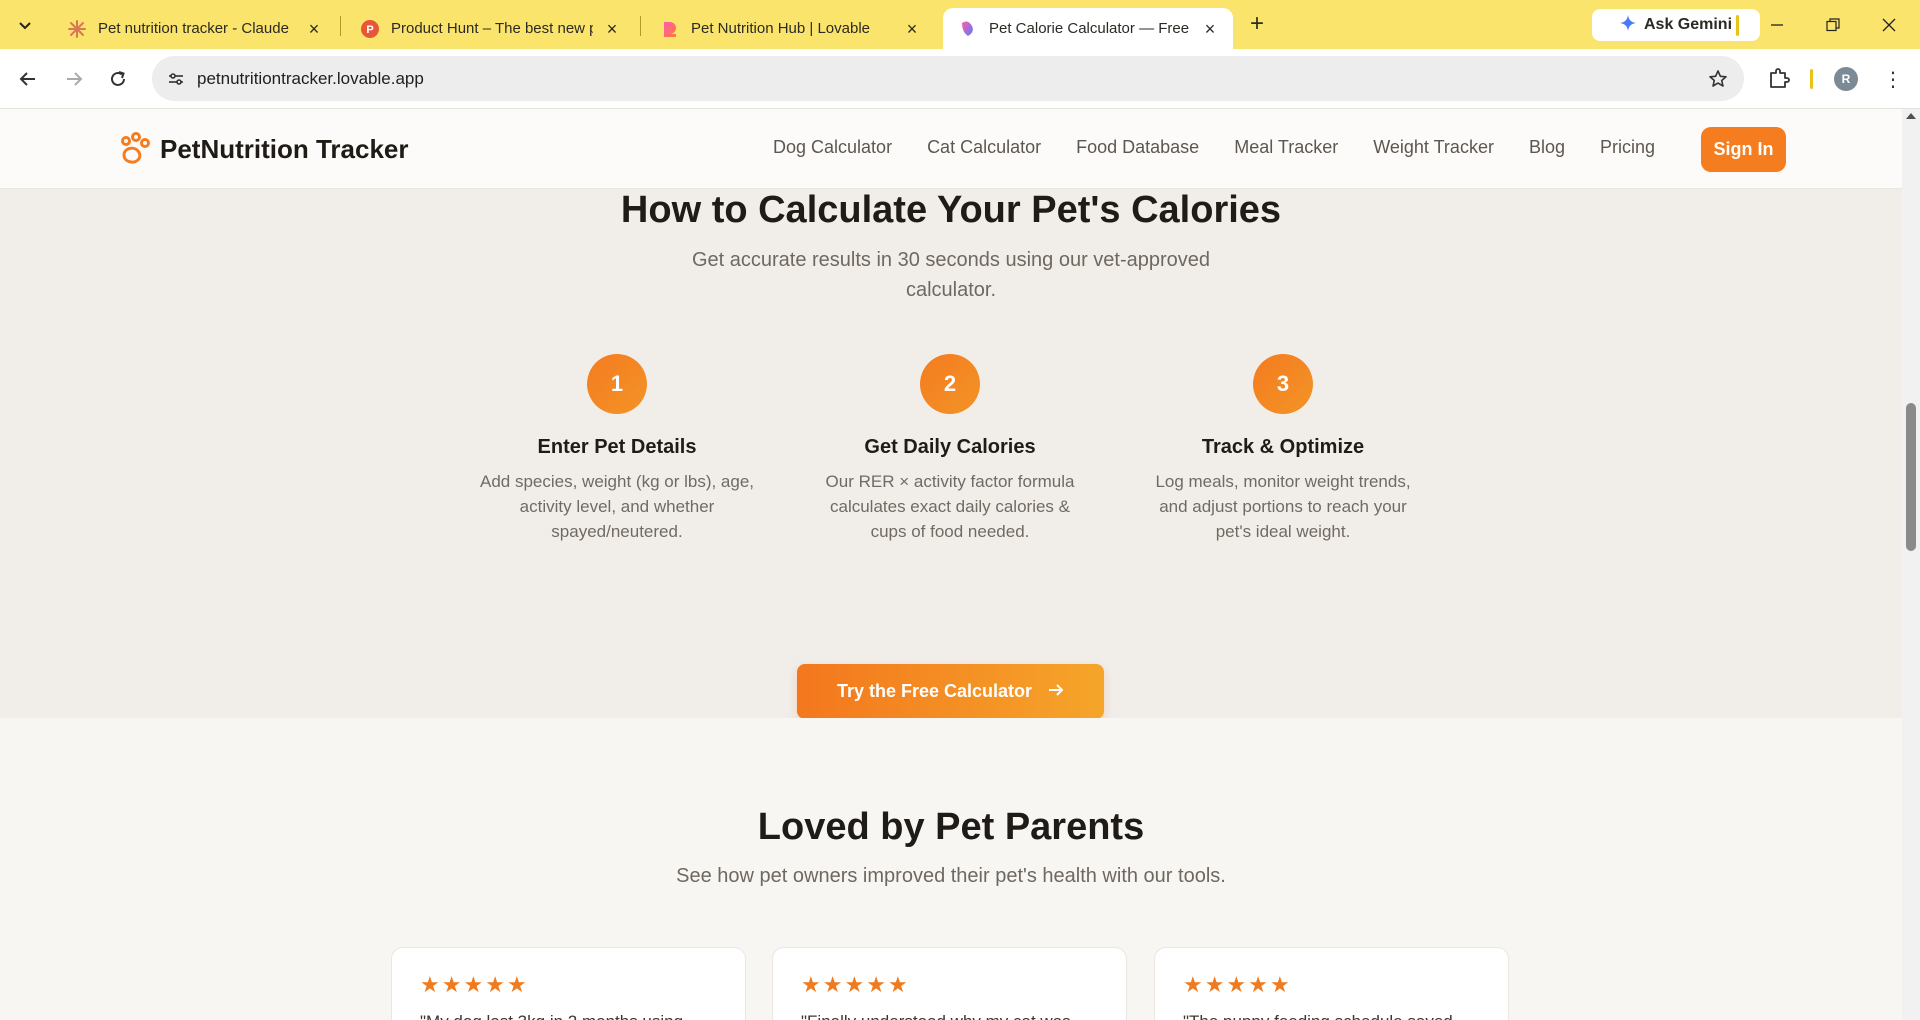 The width and height of the screenshot is (1920, 1020). Describe the element at coordinates (951, 827) in the screenshot. I see `section-title: Loved by Pet Parents` at that location.